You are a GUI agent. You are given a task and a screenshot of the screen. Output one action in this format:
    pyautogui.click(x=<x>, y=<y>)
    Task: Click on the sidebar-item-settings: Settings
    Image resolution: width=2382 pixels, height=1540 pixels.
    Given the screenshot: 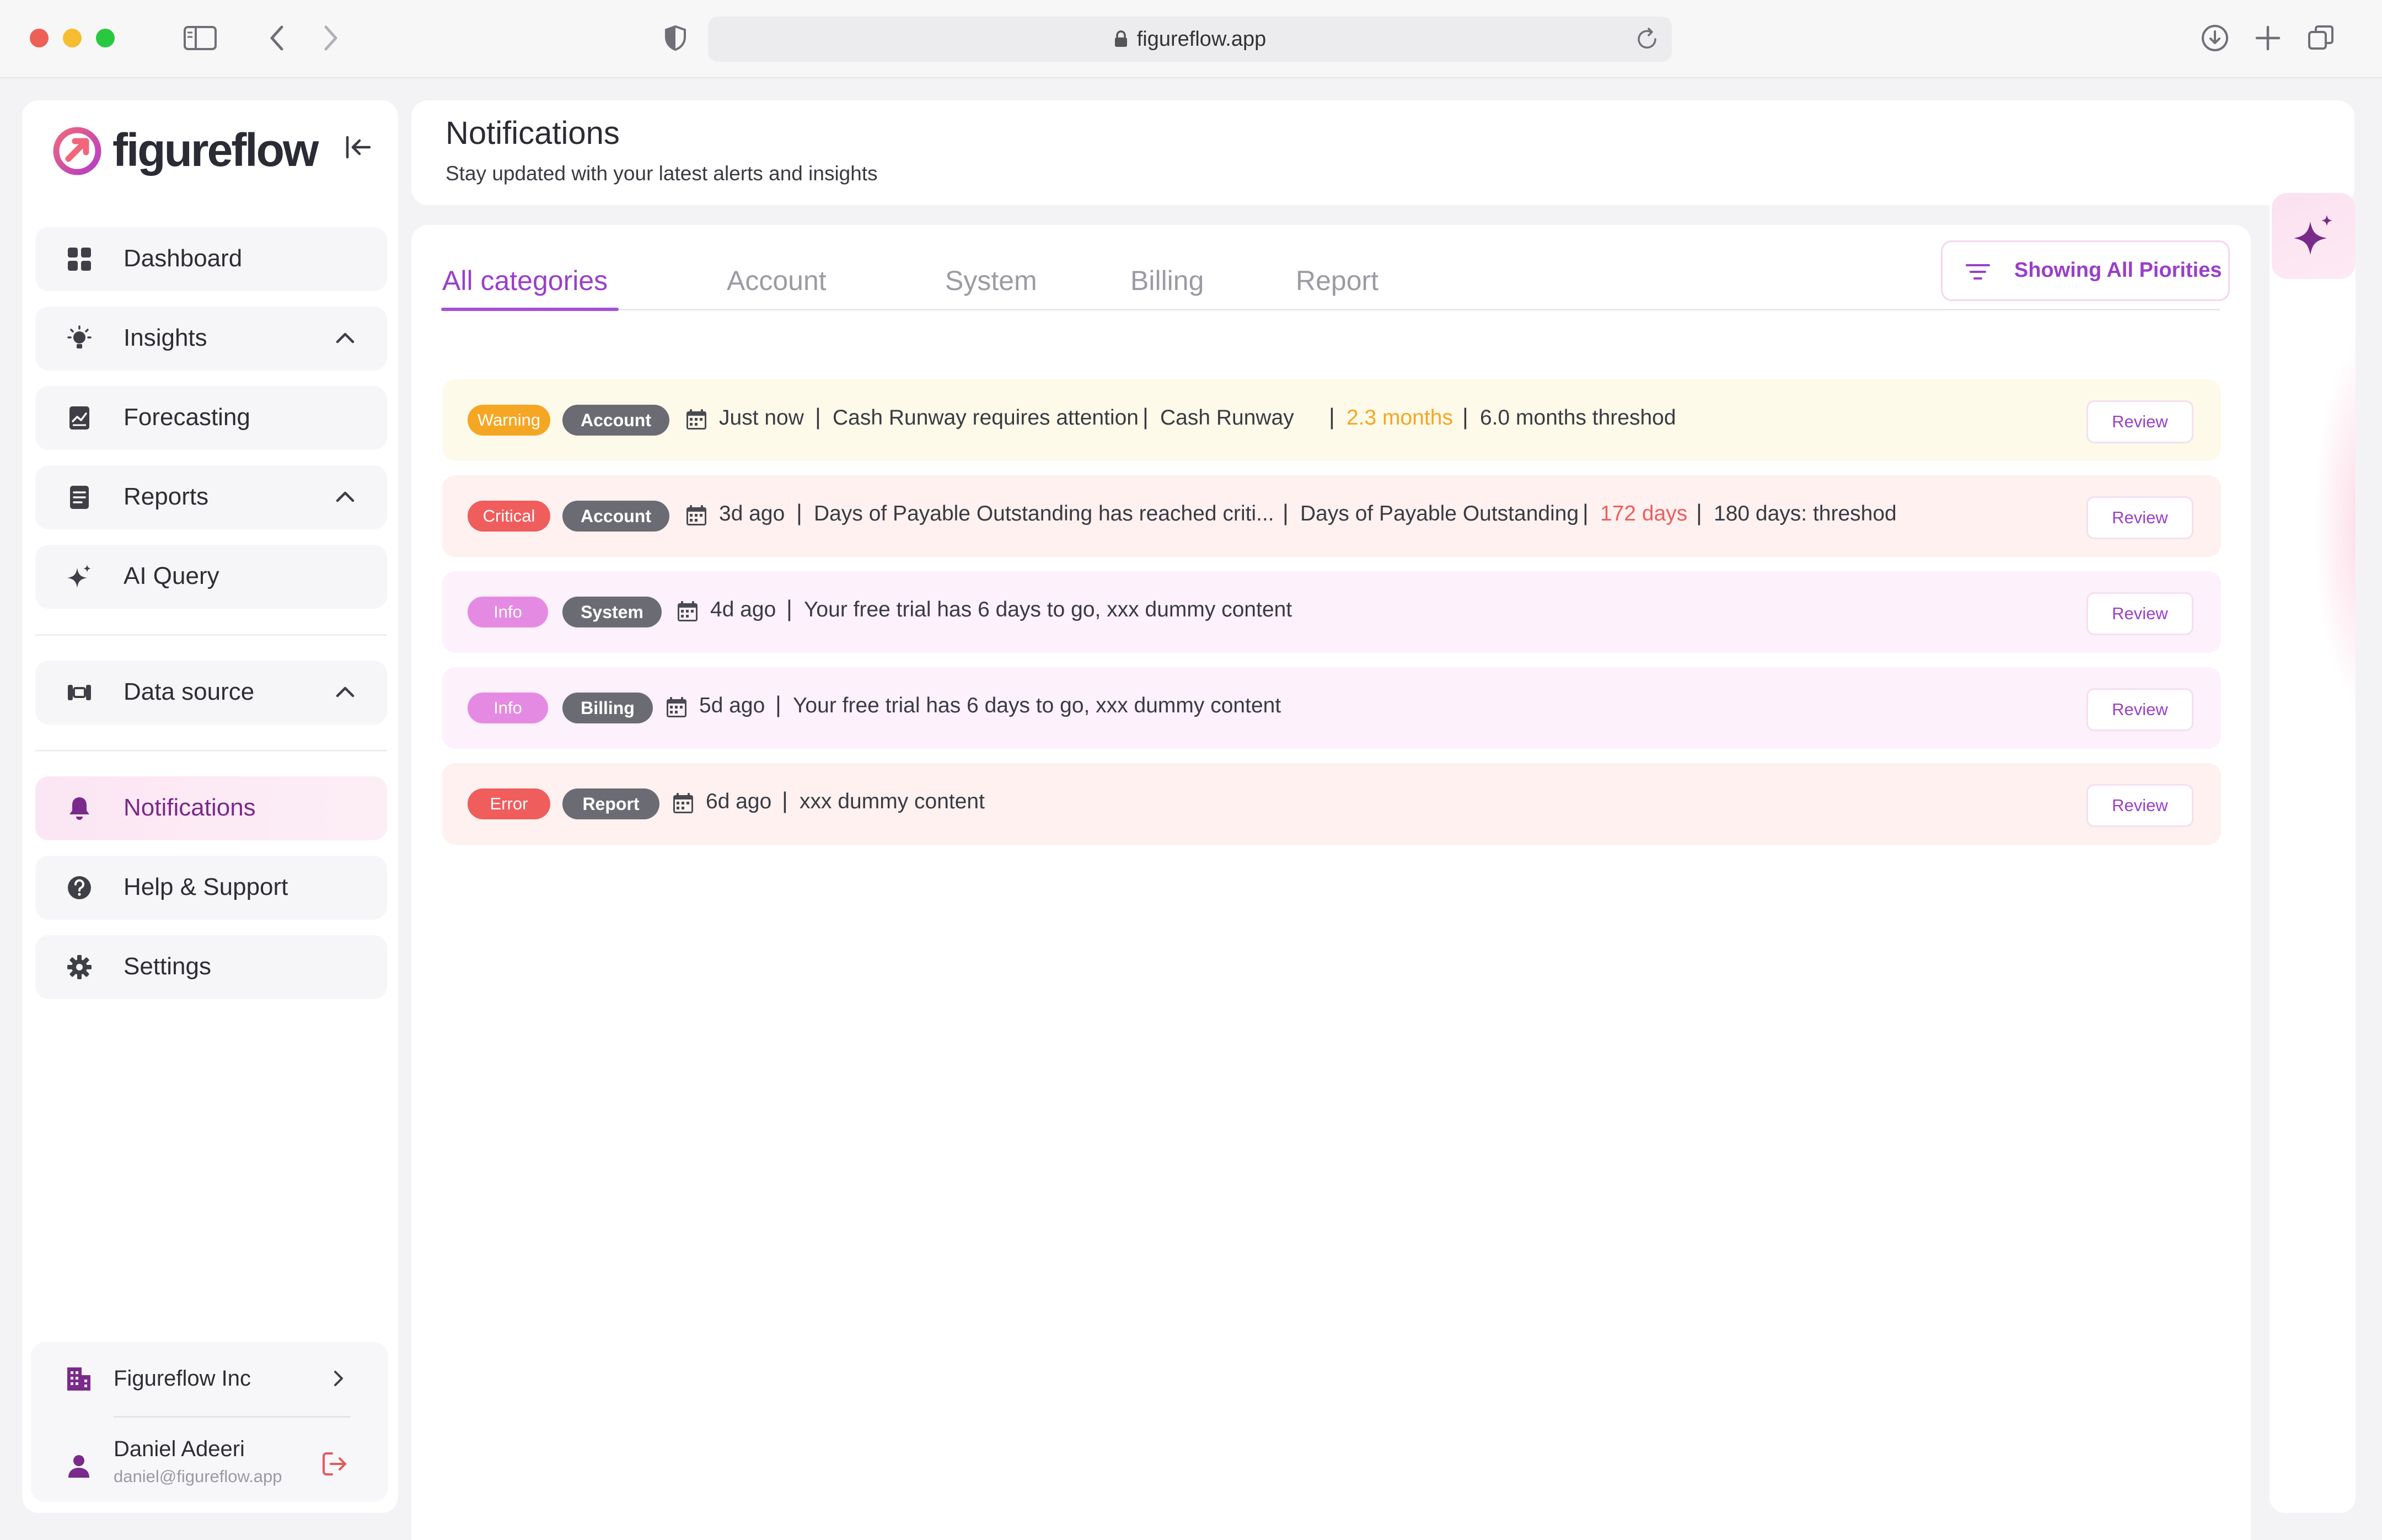 What is the action you would take?
    pyautogui.click(x=211, y=967)
    